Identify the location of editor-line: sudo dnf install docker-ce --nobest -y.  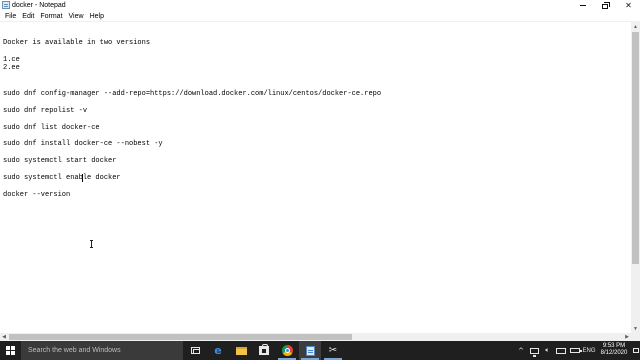
(83, 144).